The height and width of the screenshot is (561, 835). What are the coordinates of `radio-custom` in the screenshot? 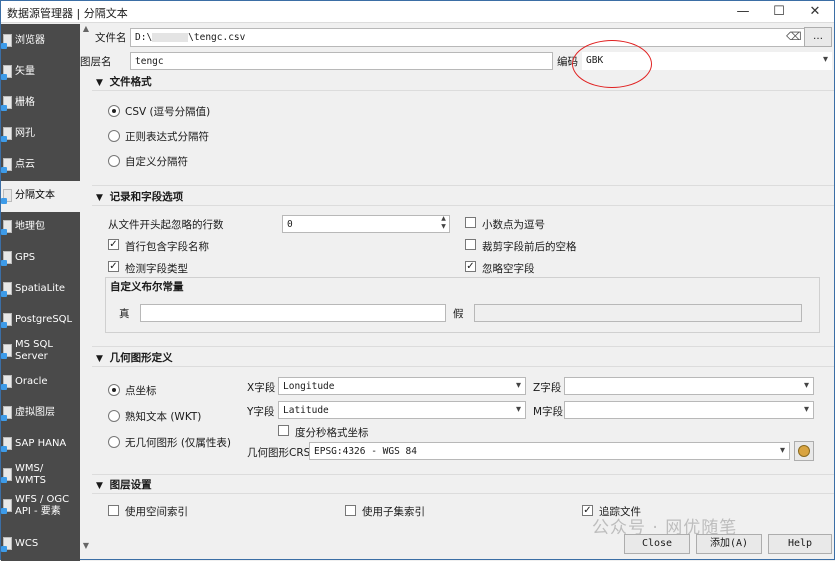 It's located at (114, 161).